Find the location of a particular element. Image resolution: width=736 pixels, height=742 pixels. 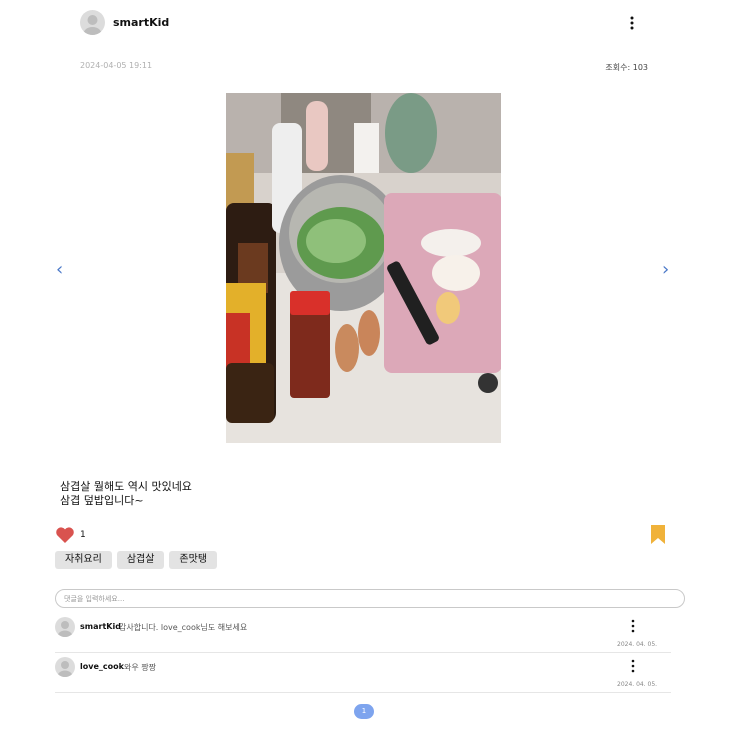

carousel-next-icon: › is located at coordinates (665, 269).